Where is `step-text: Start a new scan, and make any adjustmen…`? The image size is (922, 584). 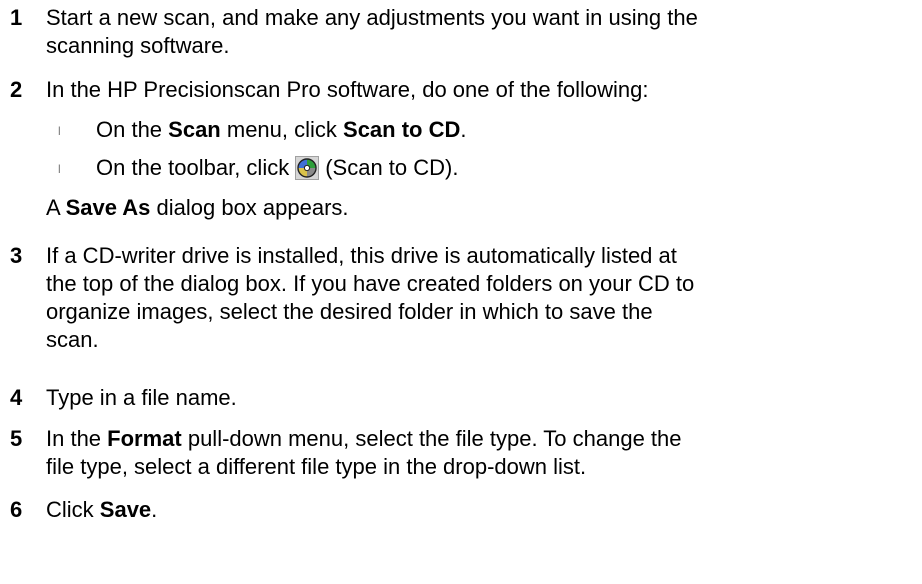 step-text: Start a new scan, and make any adjustmen… is located at coordinates (482, 32).